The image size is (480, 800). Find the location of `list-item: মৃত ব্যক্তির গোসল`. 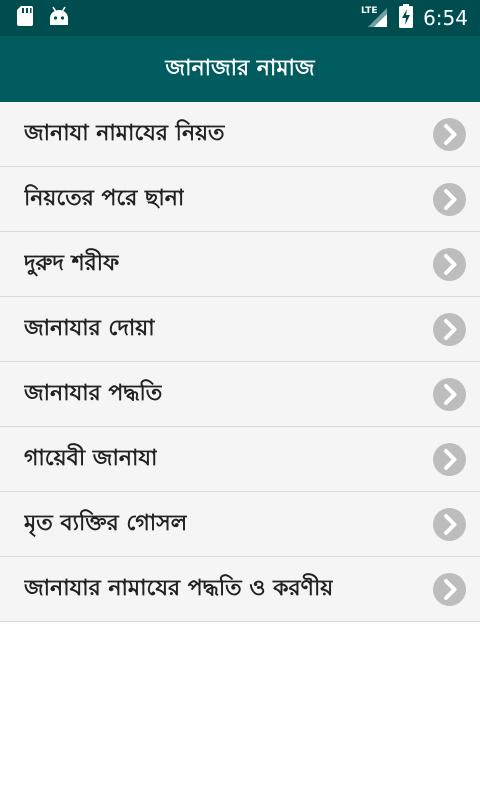

list-item: মৃত ব্যক্তির গোসল is located at coordinates (240, 524).